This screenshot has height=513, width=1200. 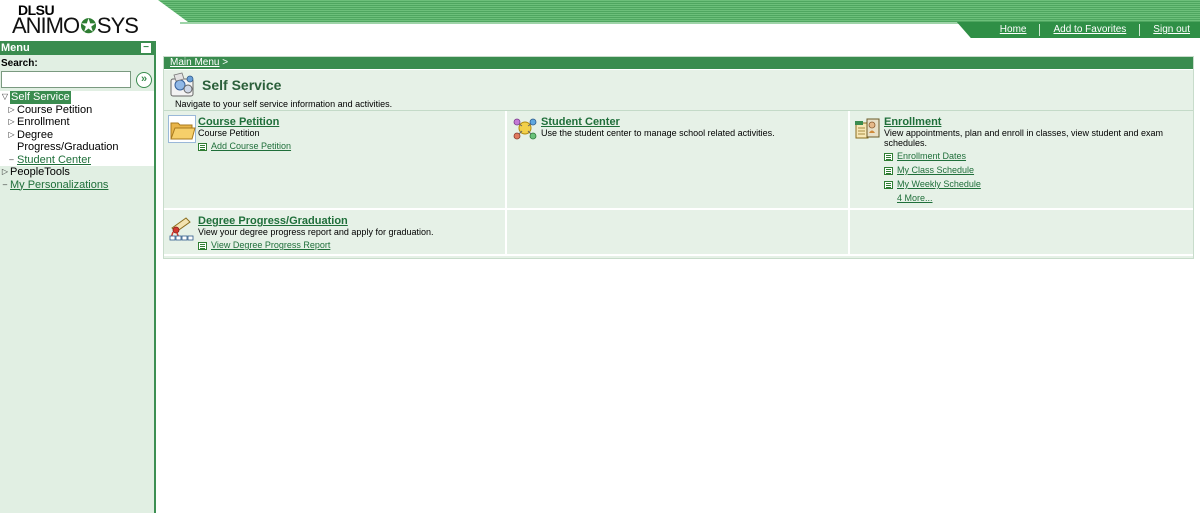 What do you see at coordinates (117, 25) in the screenshot?
I see `logo-sys-text: SYS` at bounding box center [117, 25].